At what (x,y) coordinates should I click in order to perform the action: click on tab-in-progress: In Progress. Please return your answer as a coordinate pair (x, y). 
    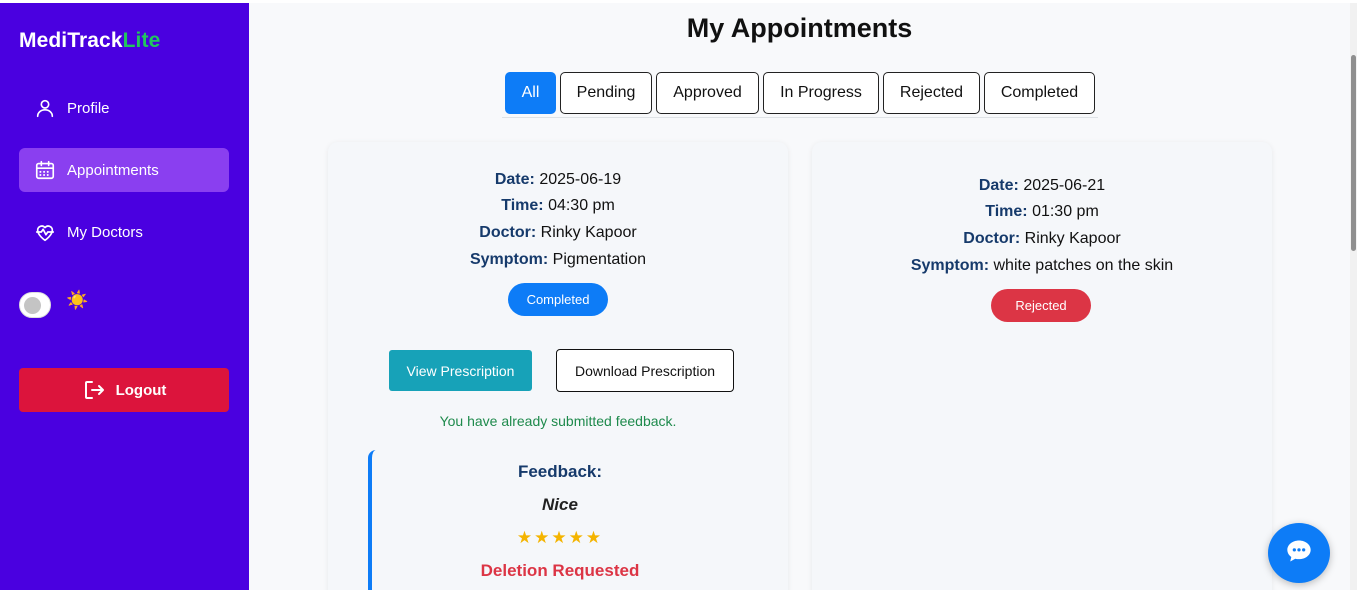
    Looking at the image, I should click on (821, 93).